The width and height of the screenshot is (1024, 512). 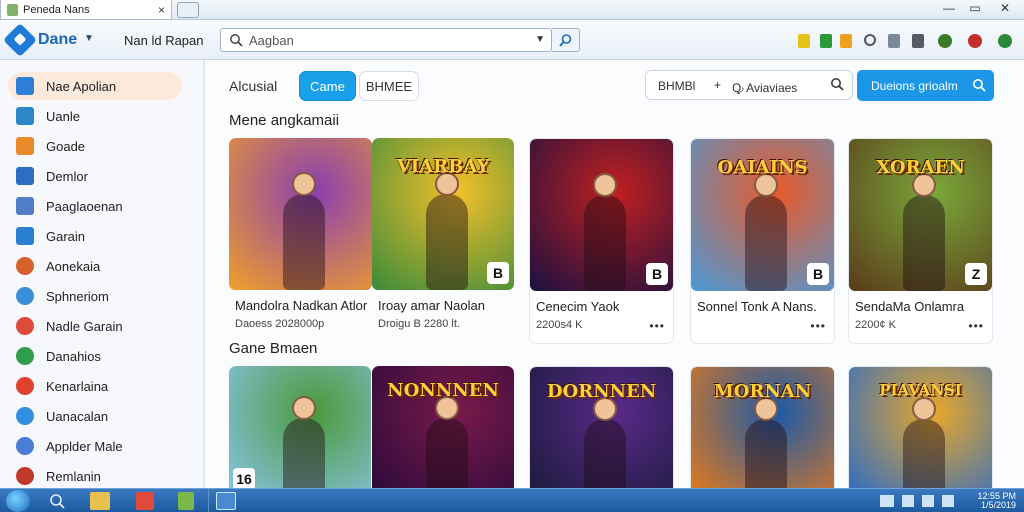 I want to click on tab-home: BHMEE, so click(x=389, y=86).